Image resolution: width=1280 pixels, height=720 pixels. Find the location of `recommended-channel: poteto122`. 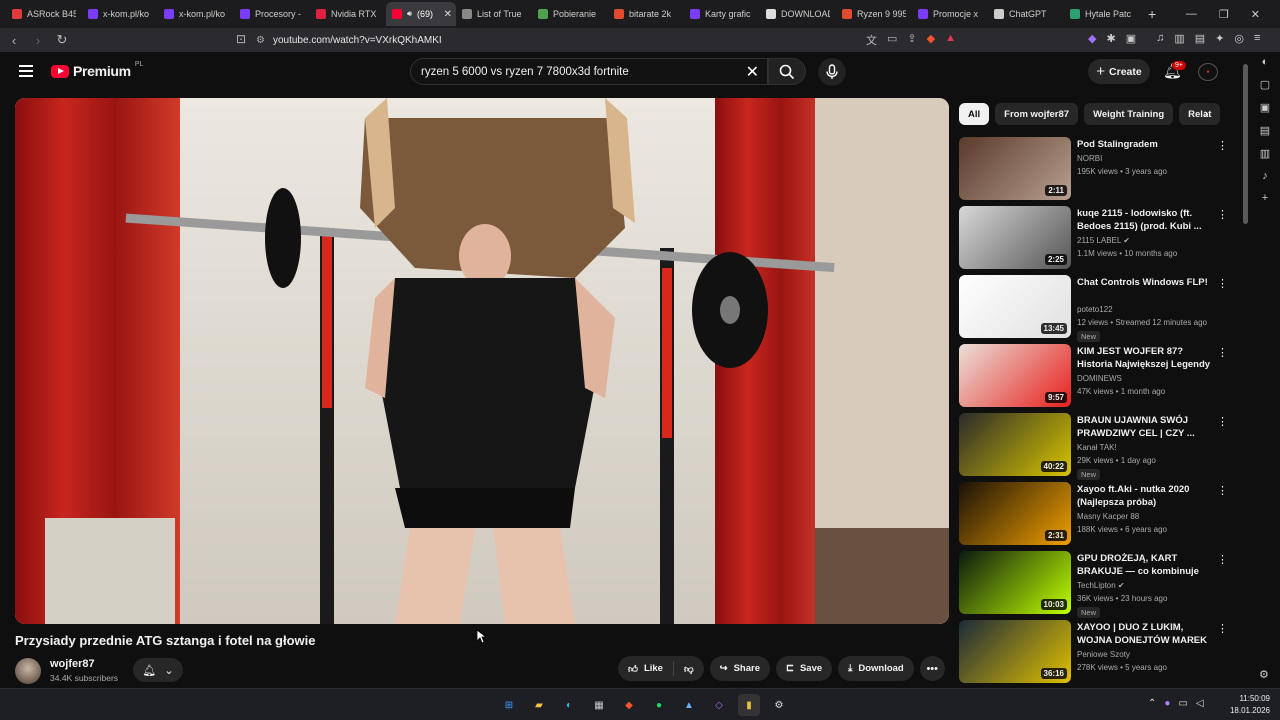

recommended-channel: poteto122 is located at coordinates (1152, 309).